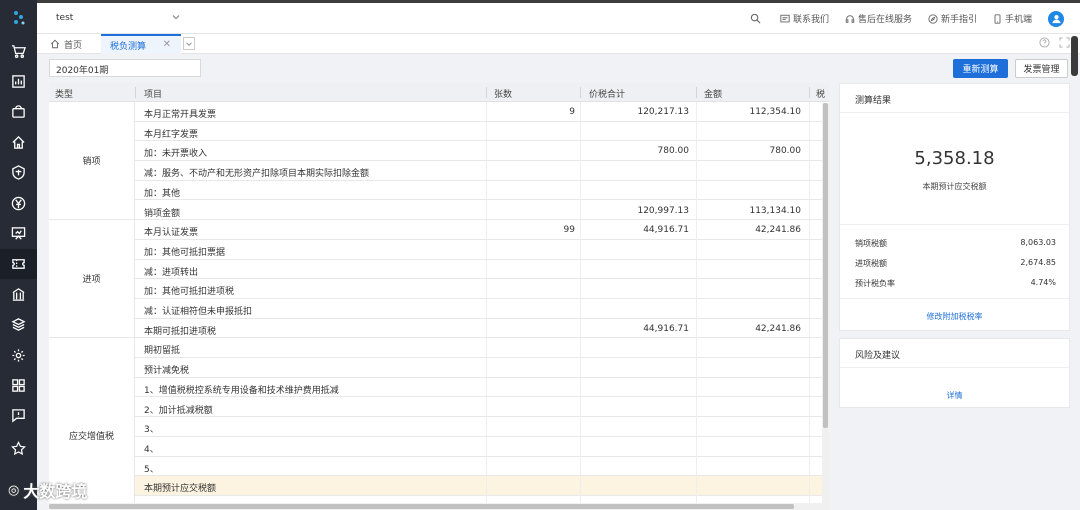 This screenshot has height=510, width=1080. I want to click on layers-icon, so click(18, 325).